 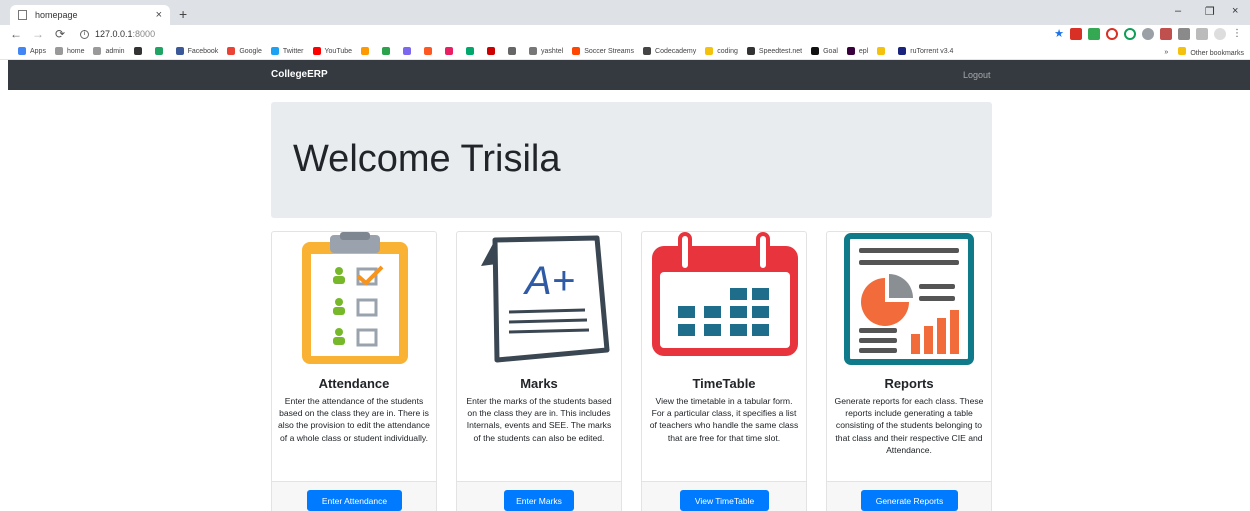 I want to click on bookmark-item: Goal, so click(x=824, y=51).